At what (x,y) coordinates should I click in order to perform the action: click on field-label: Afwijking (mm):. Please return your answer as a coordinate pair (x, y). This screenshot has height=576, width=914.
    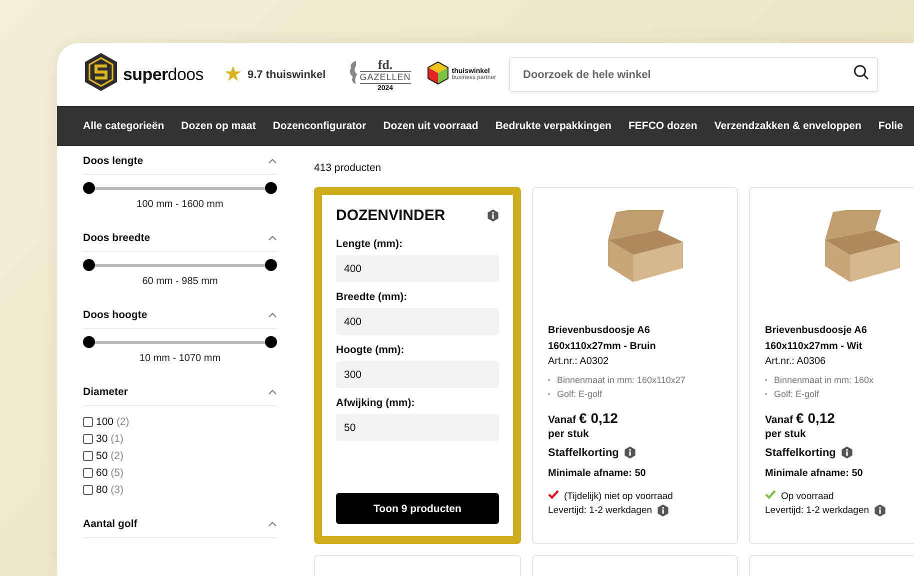
    Looking at the image, I should click on (376, 403).